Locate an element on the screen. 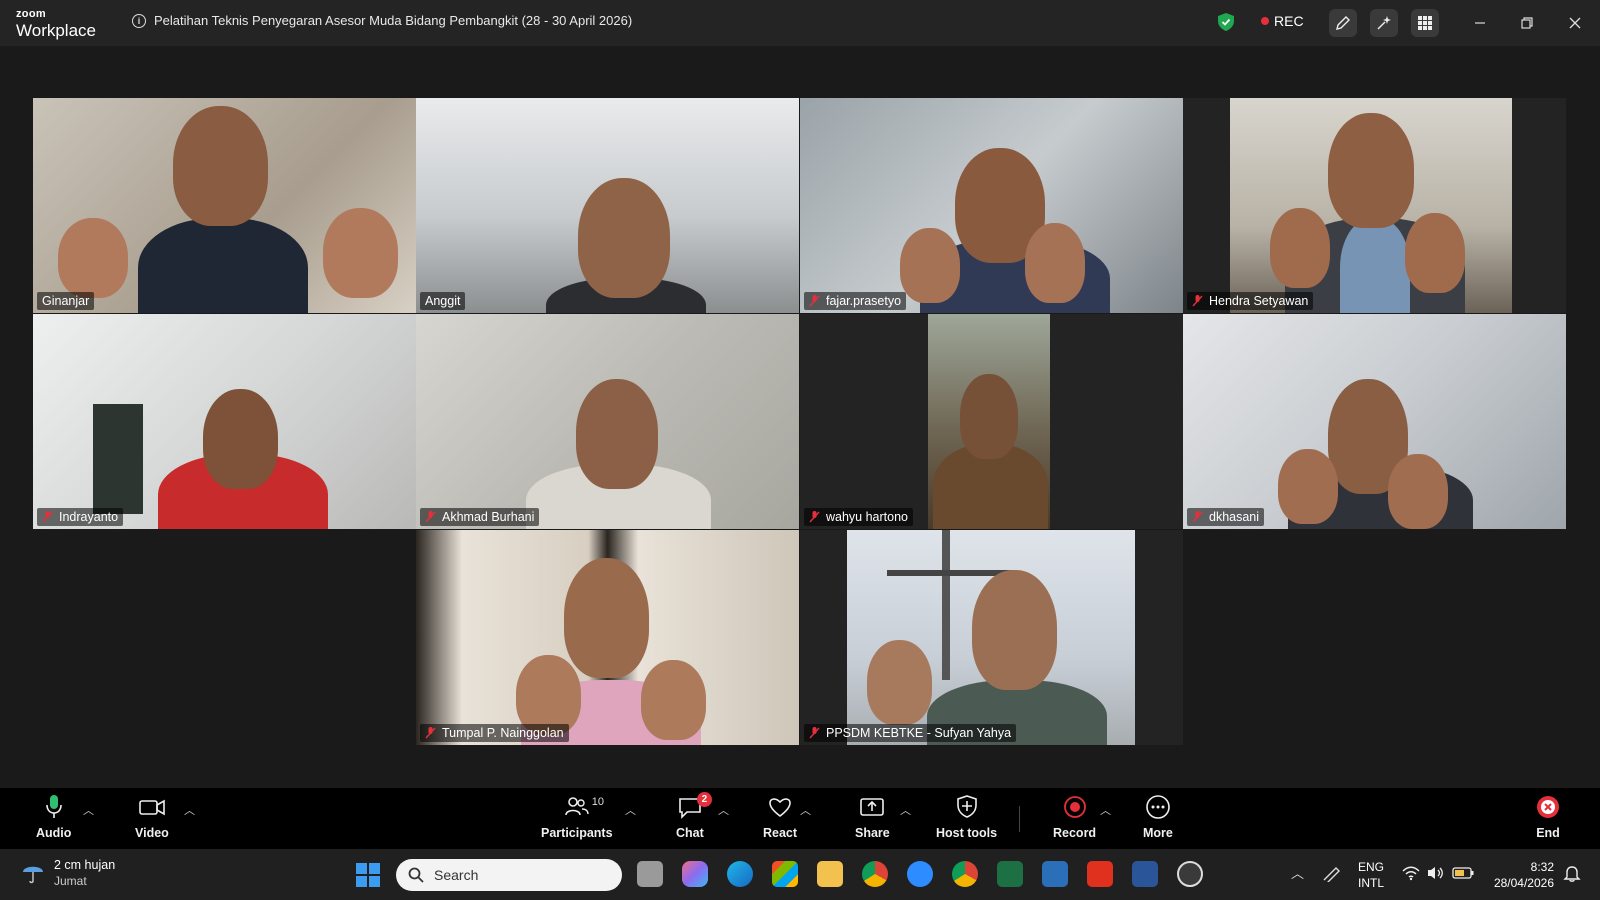  store-icon is located at coordinates (785, 874).